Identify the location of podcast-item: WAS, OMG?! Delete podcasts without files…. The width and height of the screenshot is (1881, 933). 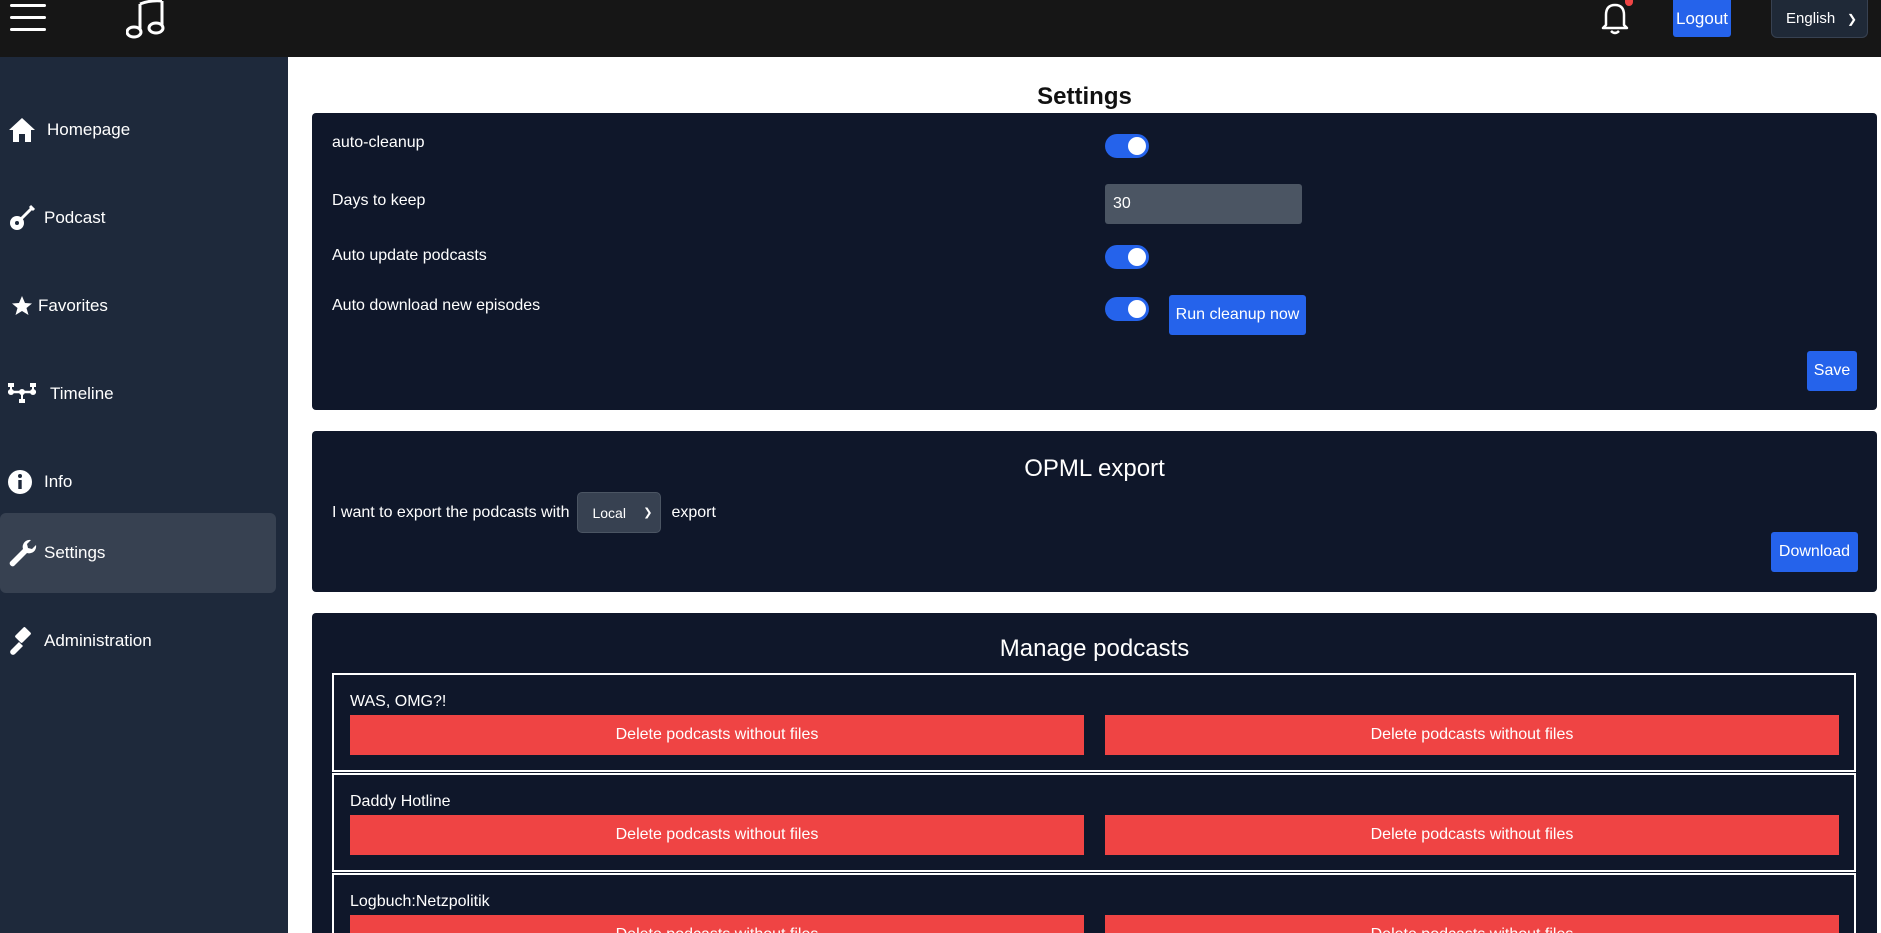
(1094, 722).